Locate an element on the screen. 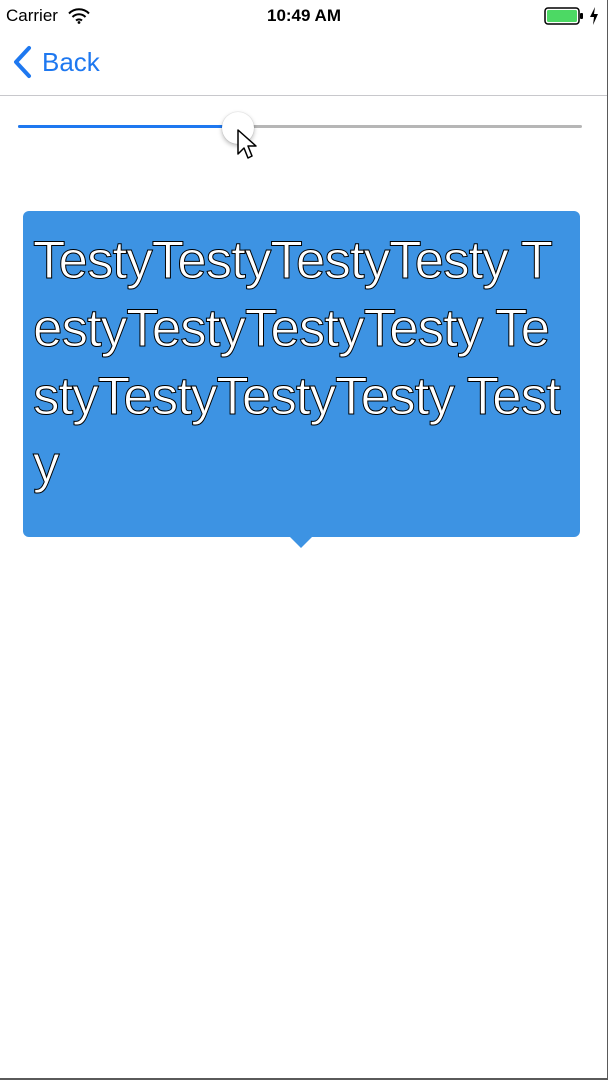 The width and height of the screenshot is (608, 1080). charging-bolt-icon is located at coordinates (594, 16).